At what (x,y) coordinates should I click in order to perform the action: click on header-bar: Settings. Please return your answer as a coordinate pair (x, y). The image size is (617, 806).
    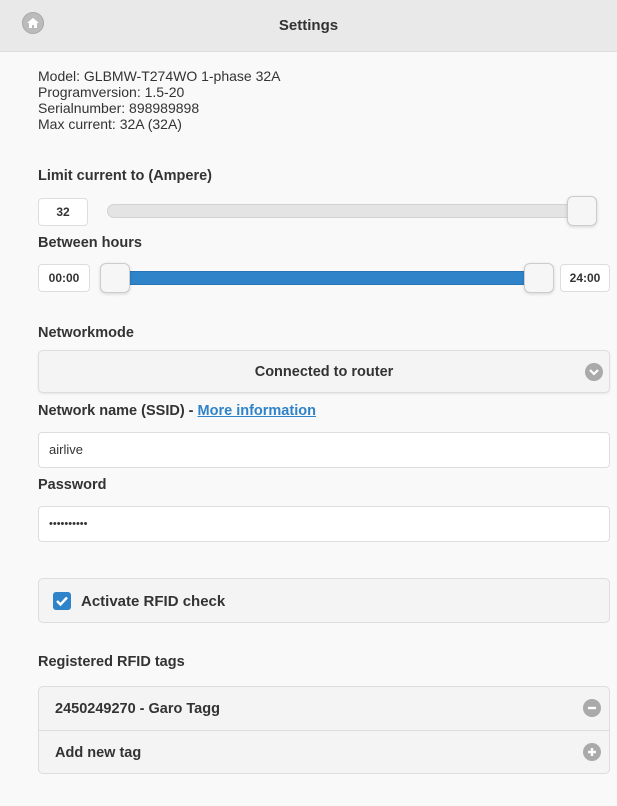
    Looking at the image, I should click on (308, 26).